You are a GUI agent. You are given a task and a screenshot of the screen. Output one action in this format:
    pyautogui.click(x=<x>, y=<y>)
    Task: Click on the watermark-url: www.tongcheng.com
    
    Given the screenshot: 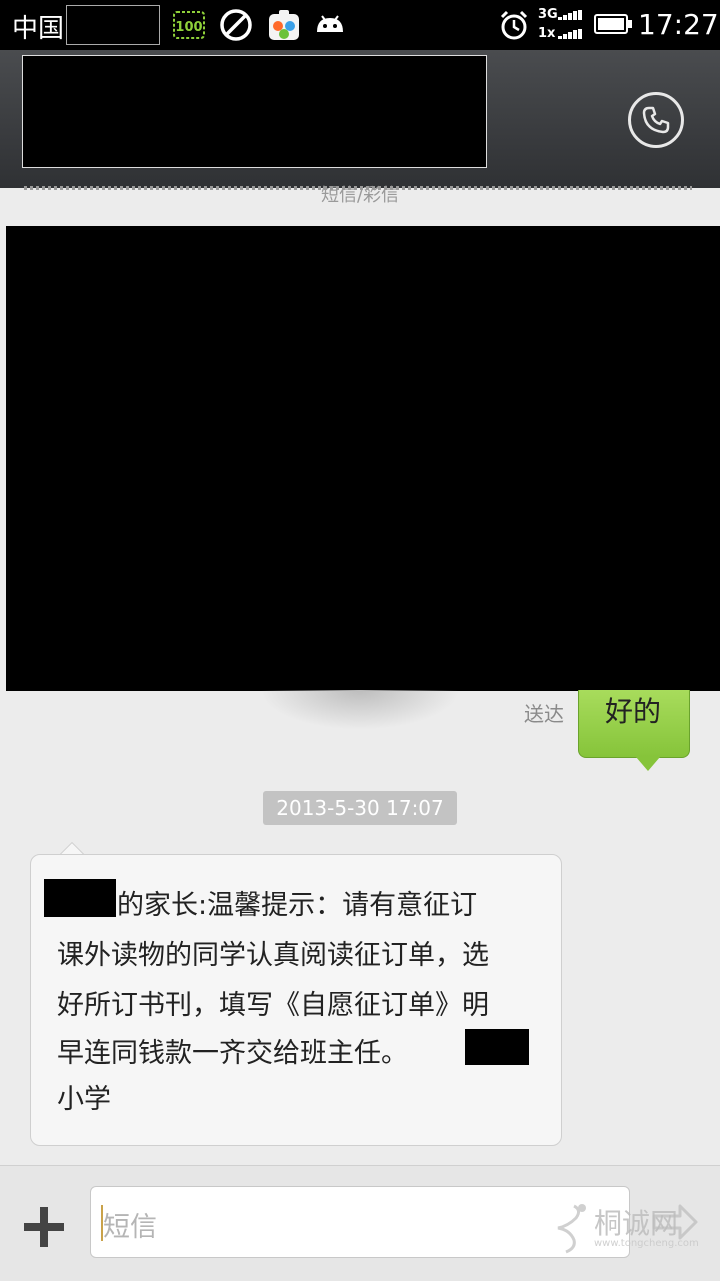 What is the action you would take?
    pyautogui.click(x=646, y=1243)
    